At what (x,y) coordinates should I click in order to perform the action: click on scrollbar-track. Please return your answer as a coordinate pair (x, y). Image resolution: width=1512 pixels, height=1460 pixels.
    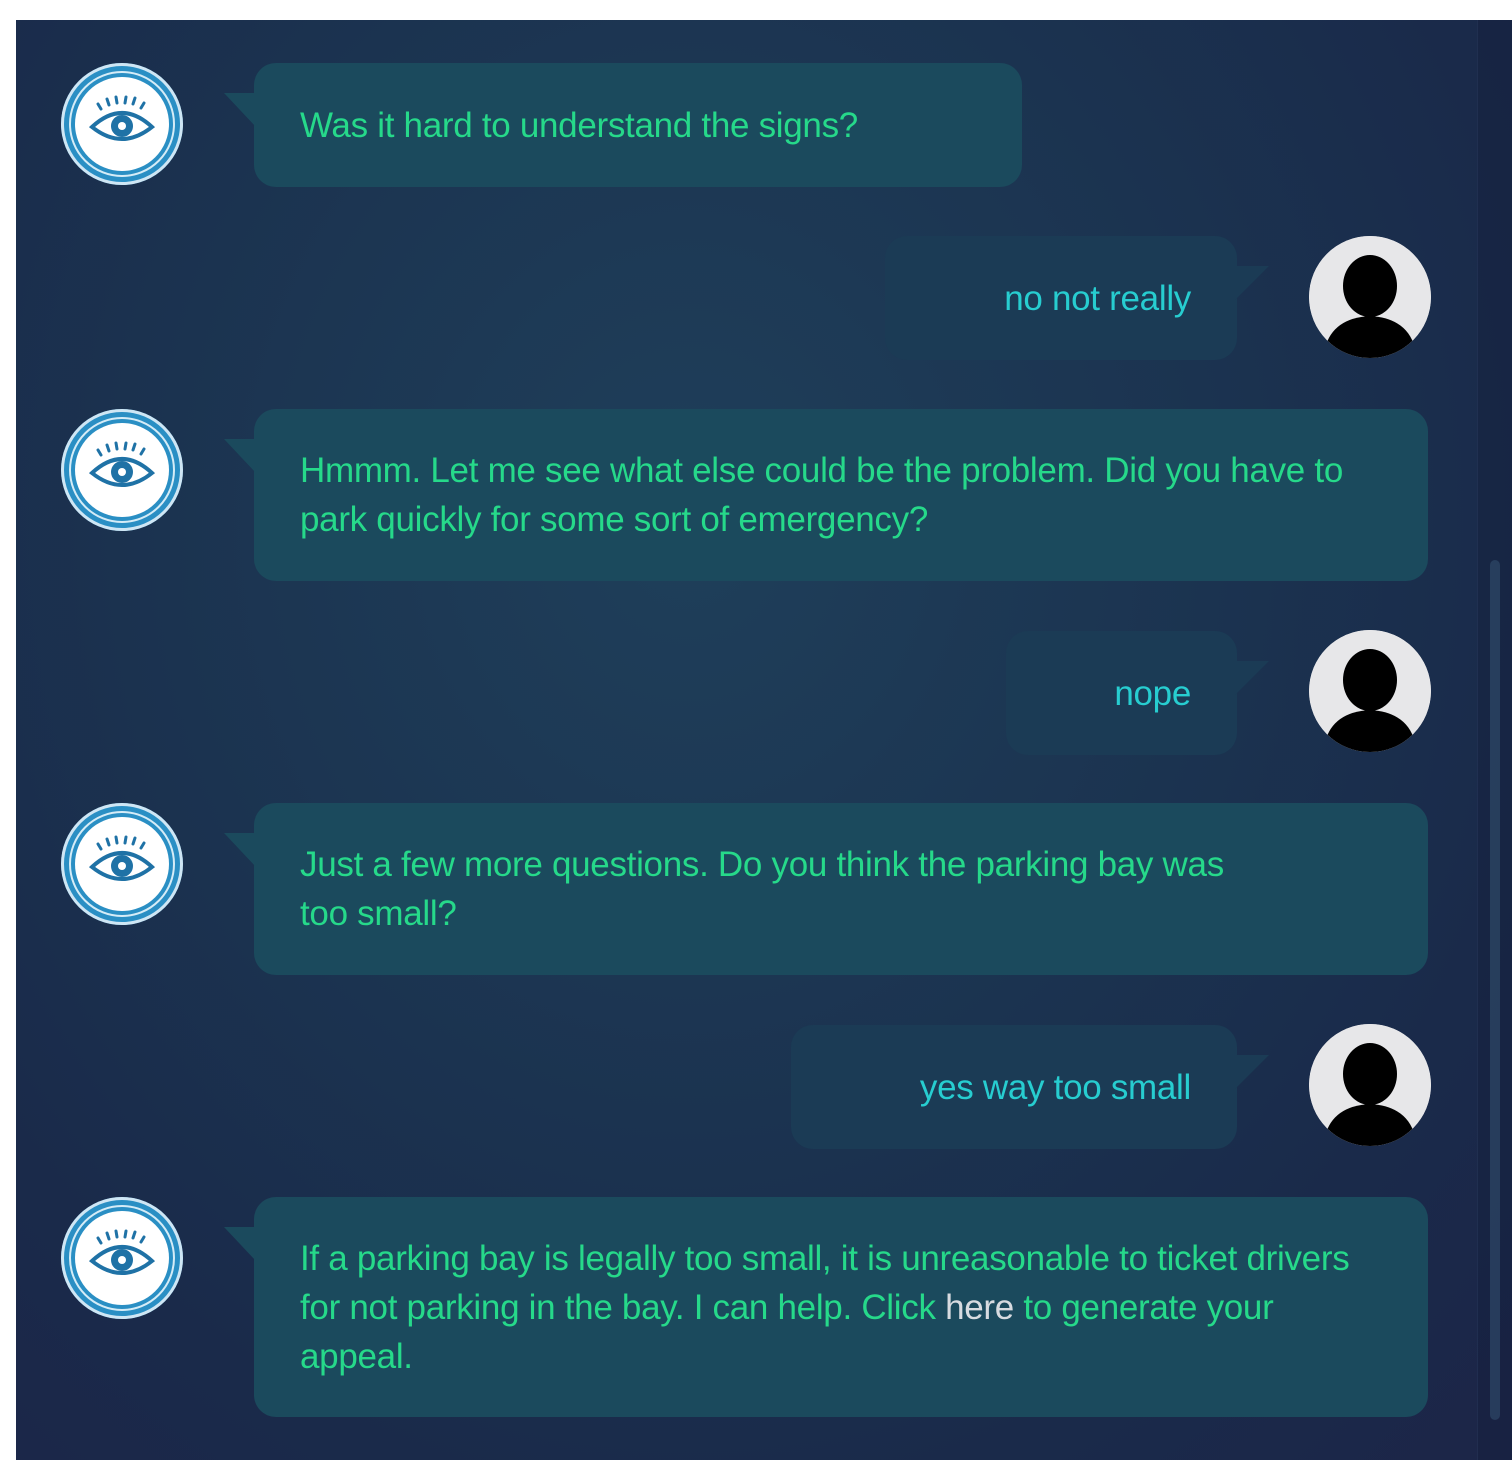
    Looking at the image, I should click on (1494, 740).